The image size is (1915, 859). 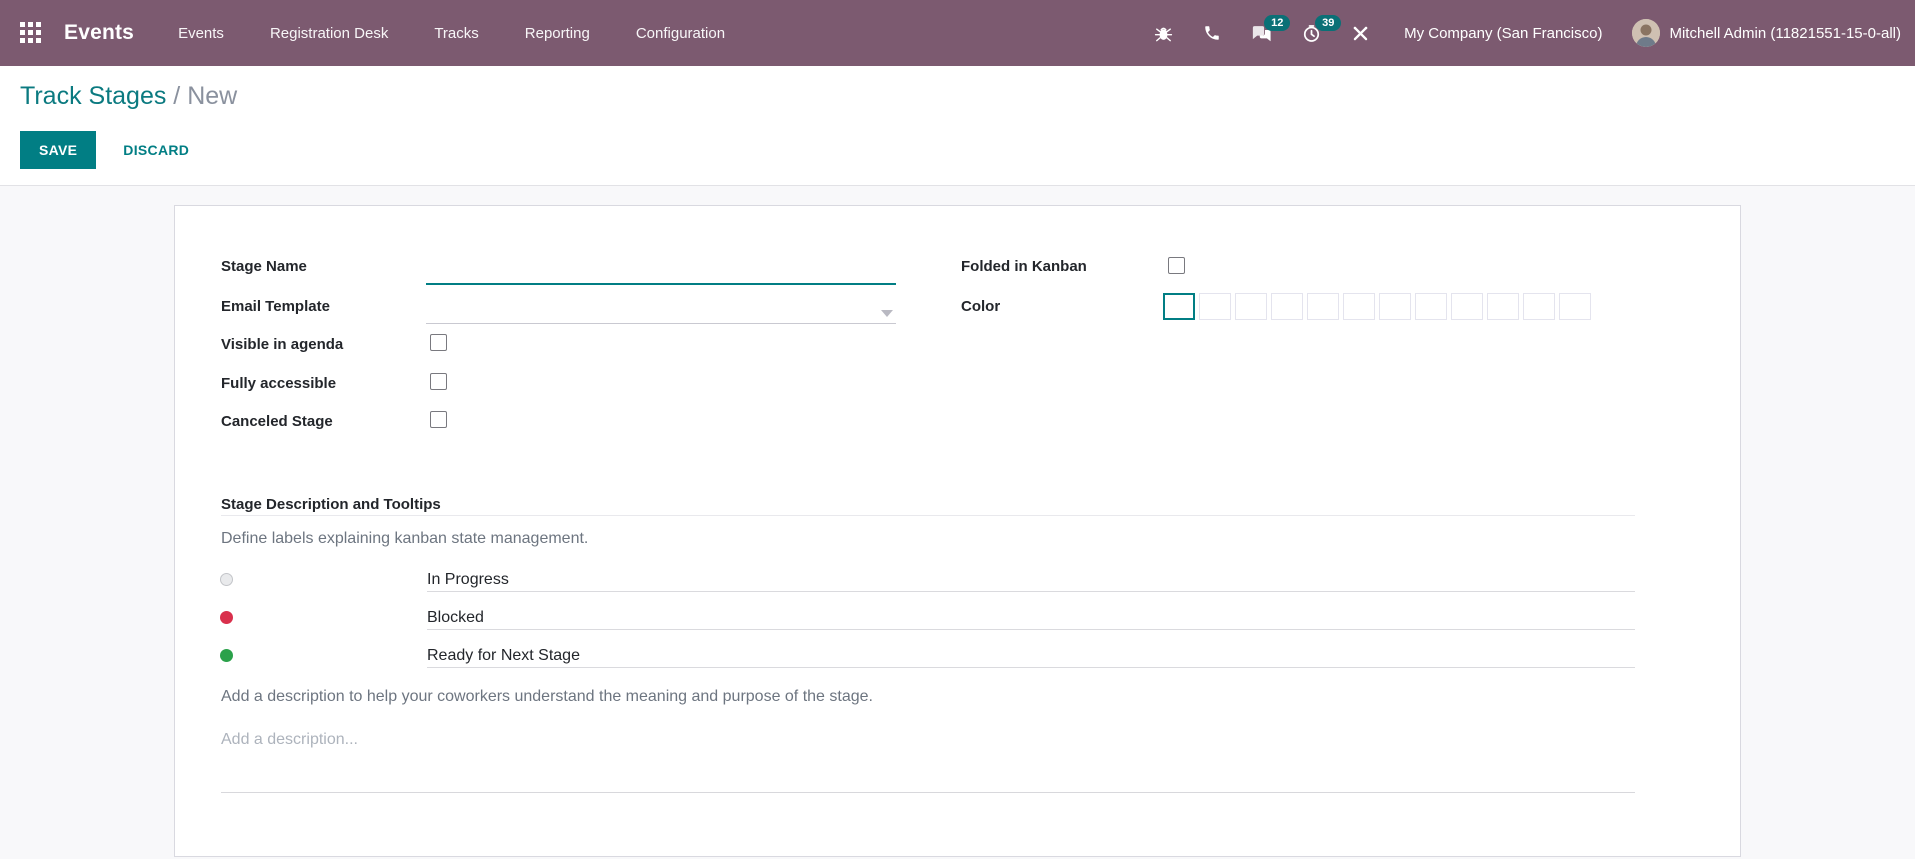 I want to click on kanban-state-in-progress-input, so click(x=1031, y=580).